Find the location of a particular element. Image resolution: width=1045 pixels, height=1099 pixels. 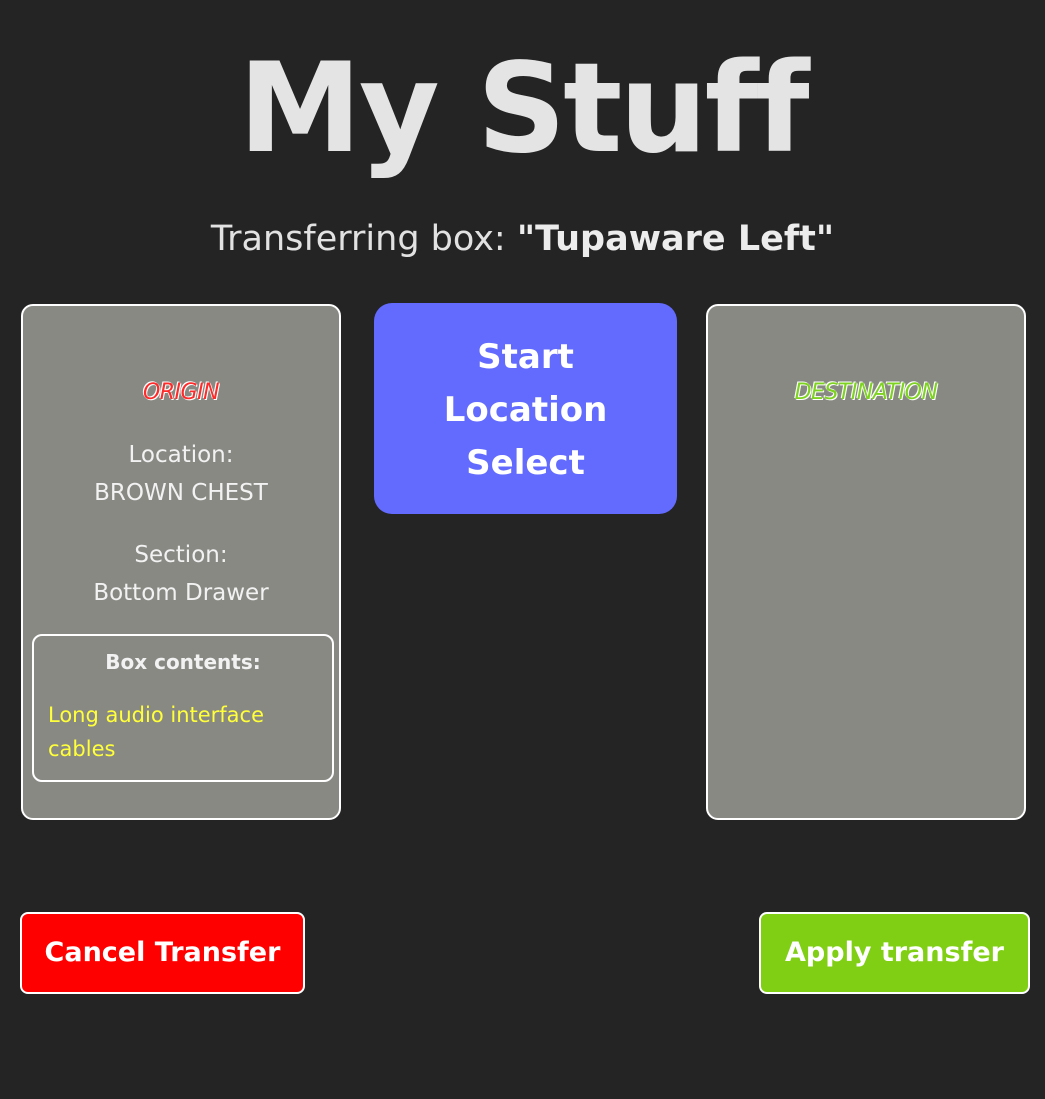

page-title: My Stuff is located at coordinates (523, 109).